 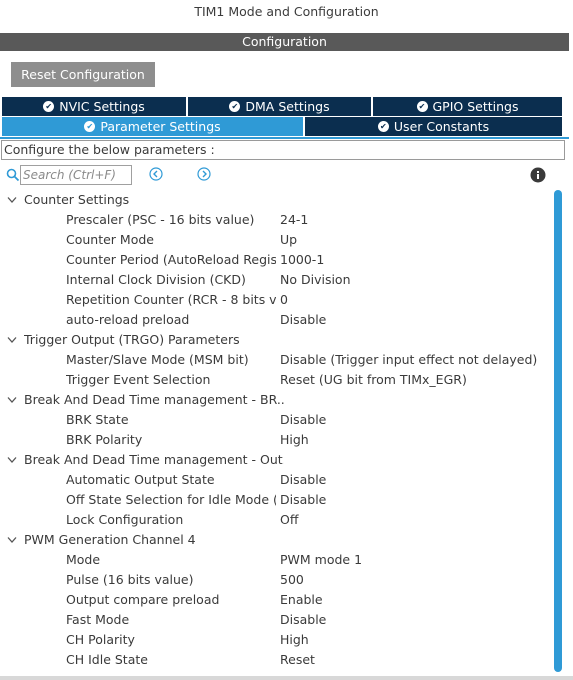 What do you see at coordinates (107, 659) in the screenshot?
I see `parameter-name: CH Idle State` at bounding box center [107, 659].